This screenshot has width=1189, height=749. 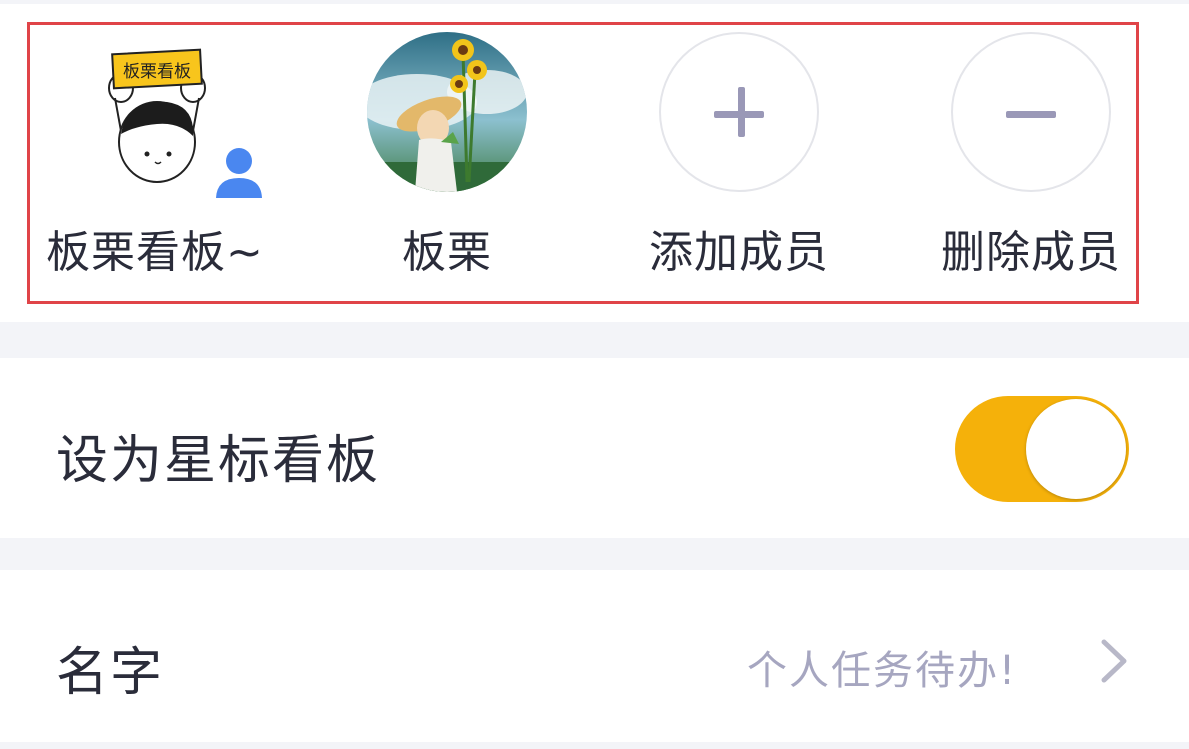 I want to click on add-member-button: 添加成员, so click(x=739, y=157).